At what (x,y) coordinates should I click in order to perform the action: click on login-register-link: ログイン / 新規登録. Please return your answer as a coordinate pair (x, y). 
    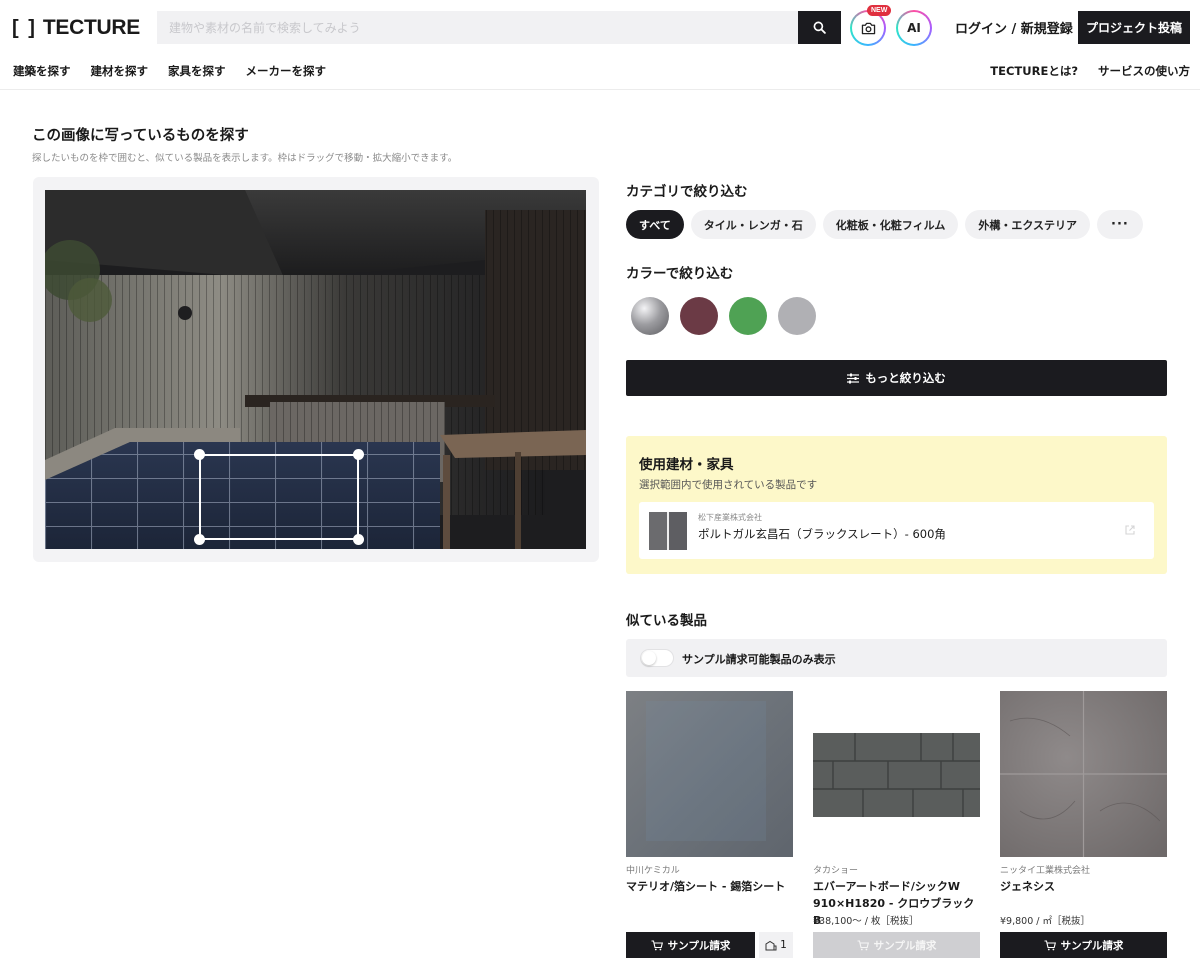
    Looking at the image, I should click on (1014, 27).